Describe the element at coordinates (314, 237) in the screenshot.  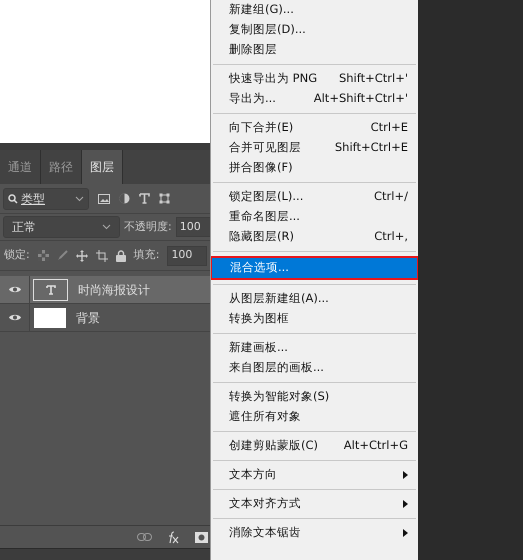
I see `menu-item: 隐藏图层(R) Ctrl+,` at that location.